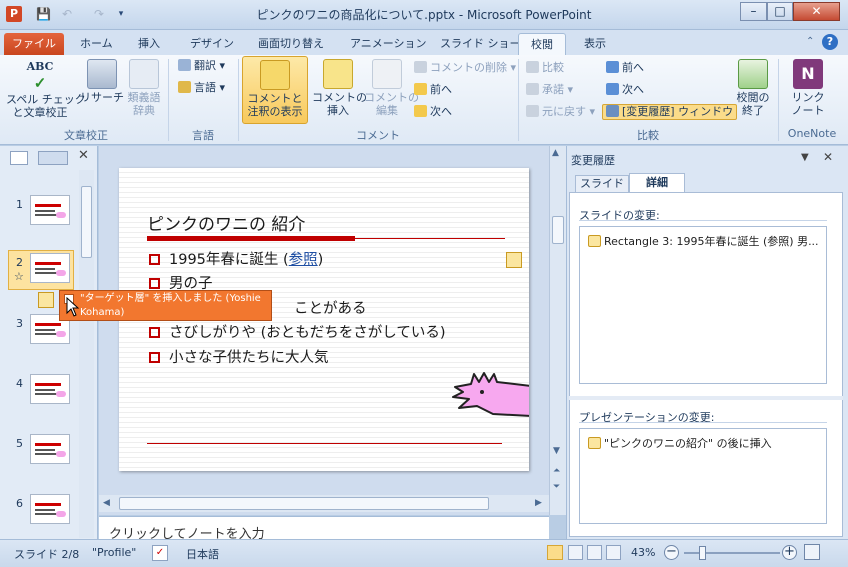 This screenshot has width=848, height=567. What do you see at coordinates (388, 44) in the screenshot?
I see `tab-animations: アニメーション` at bounding box center [388, 44].